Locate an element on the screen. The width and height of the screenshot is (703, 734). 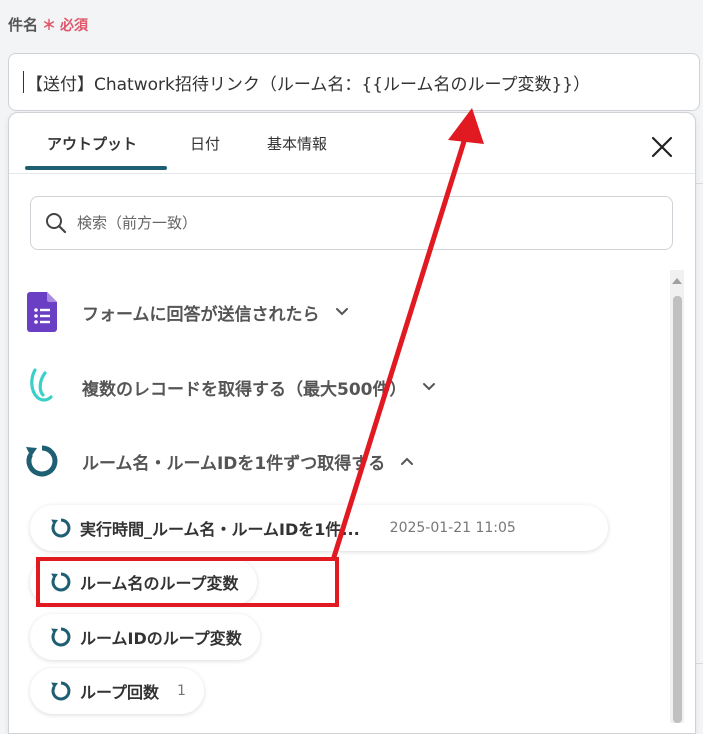
scrollbar-thumb is located at coordinates (677, 509).